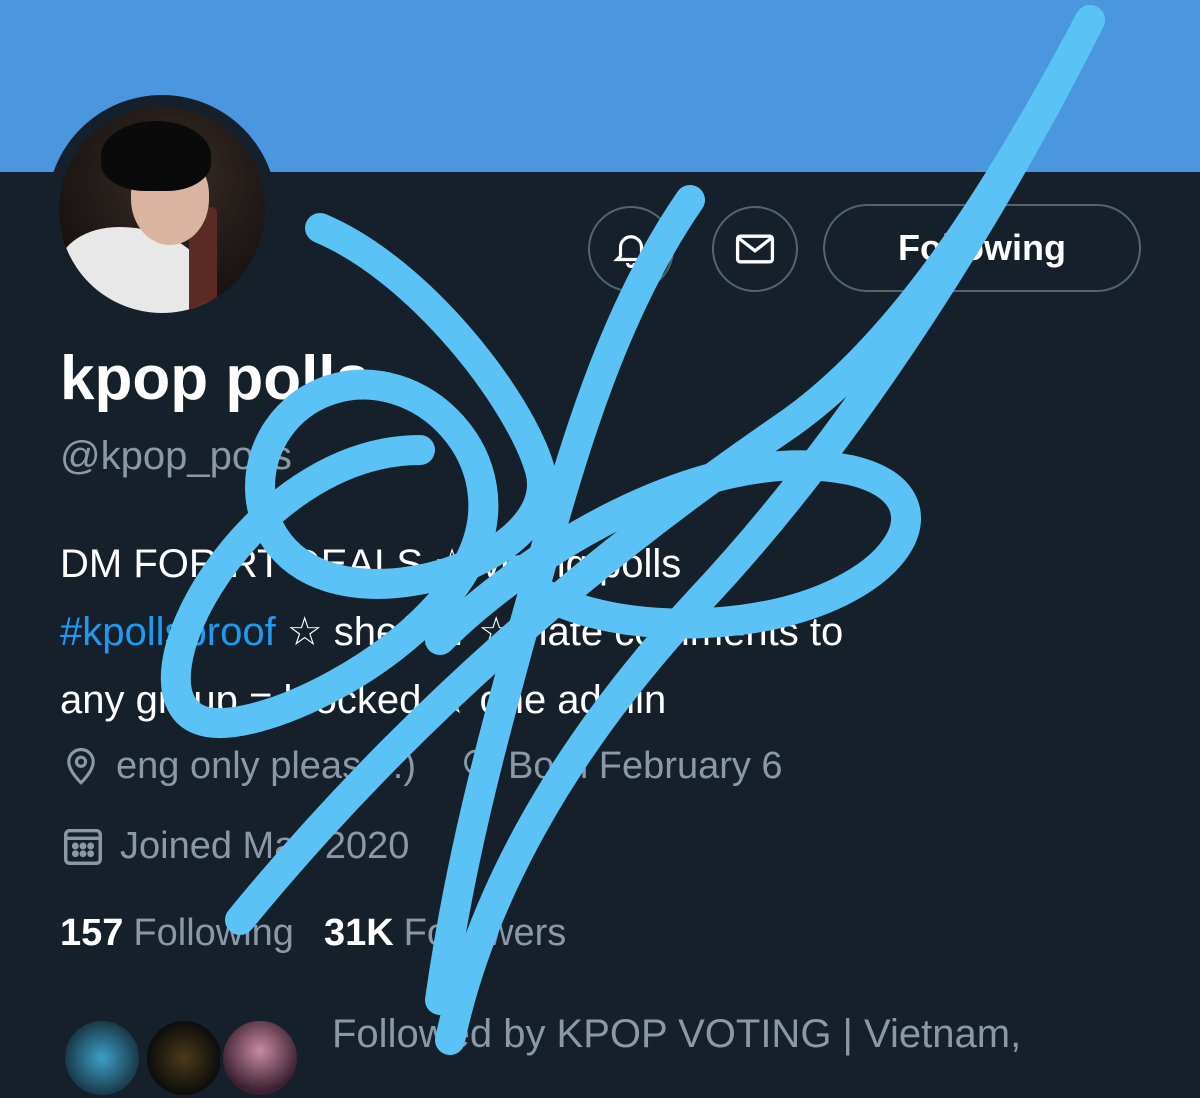 This screenshot has width=1200, height=1098. I want to click on location-item: eng only please :), so click(238, 766).